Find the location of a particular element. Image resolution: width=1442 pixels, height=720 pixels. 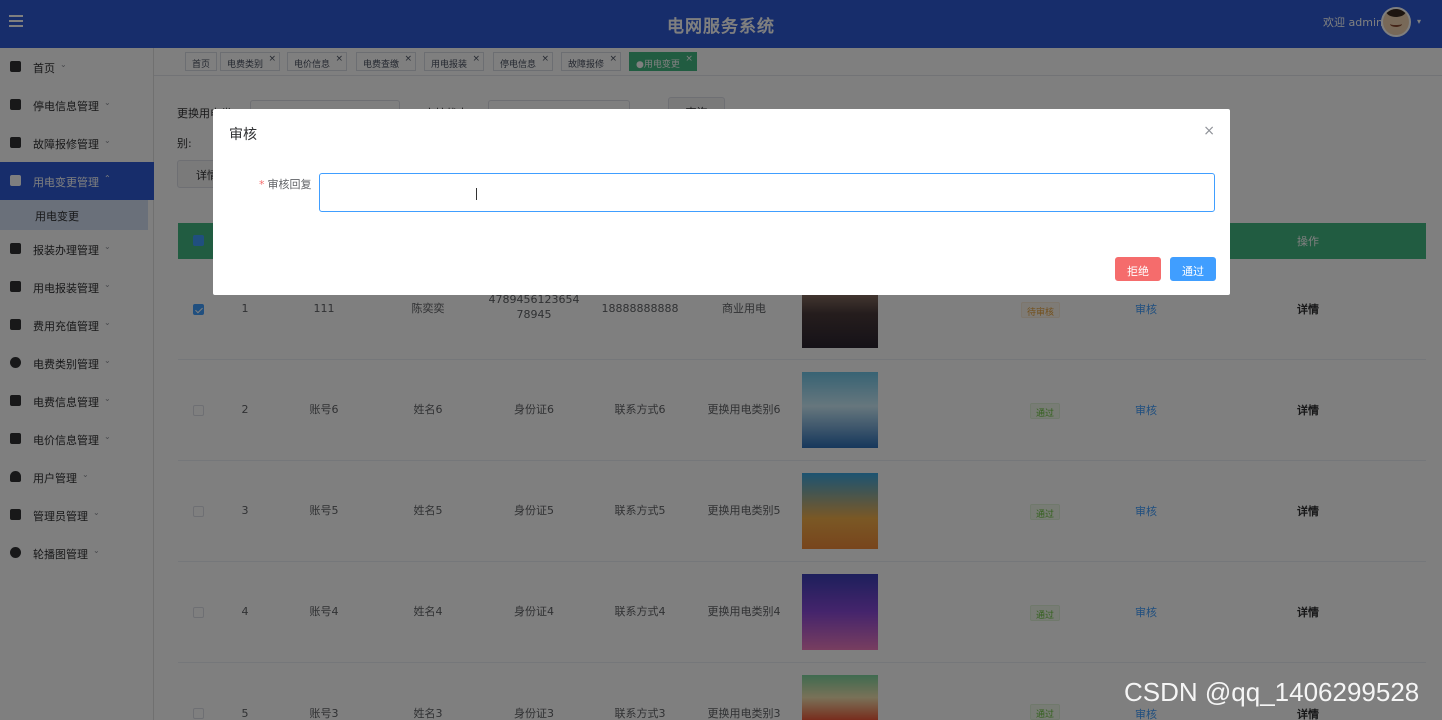

required-mark: * is located at coordinates (262, 184).